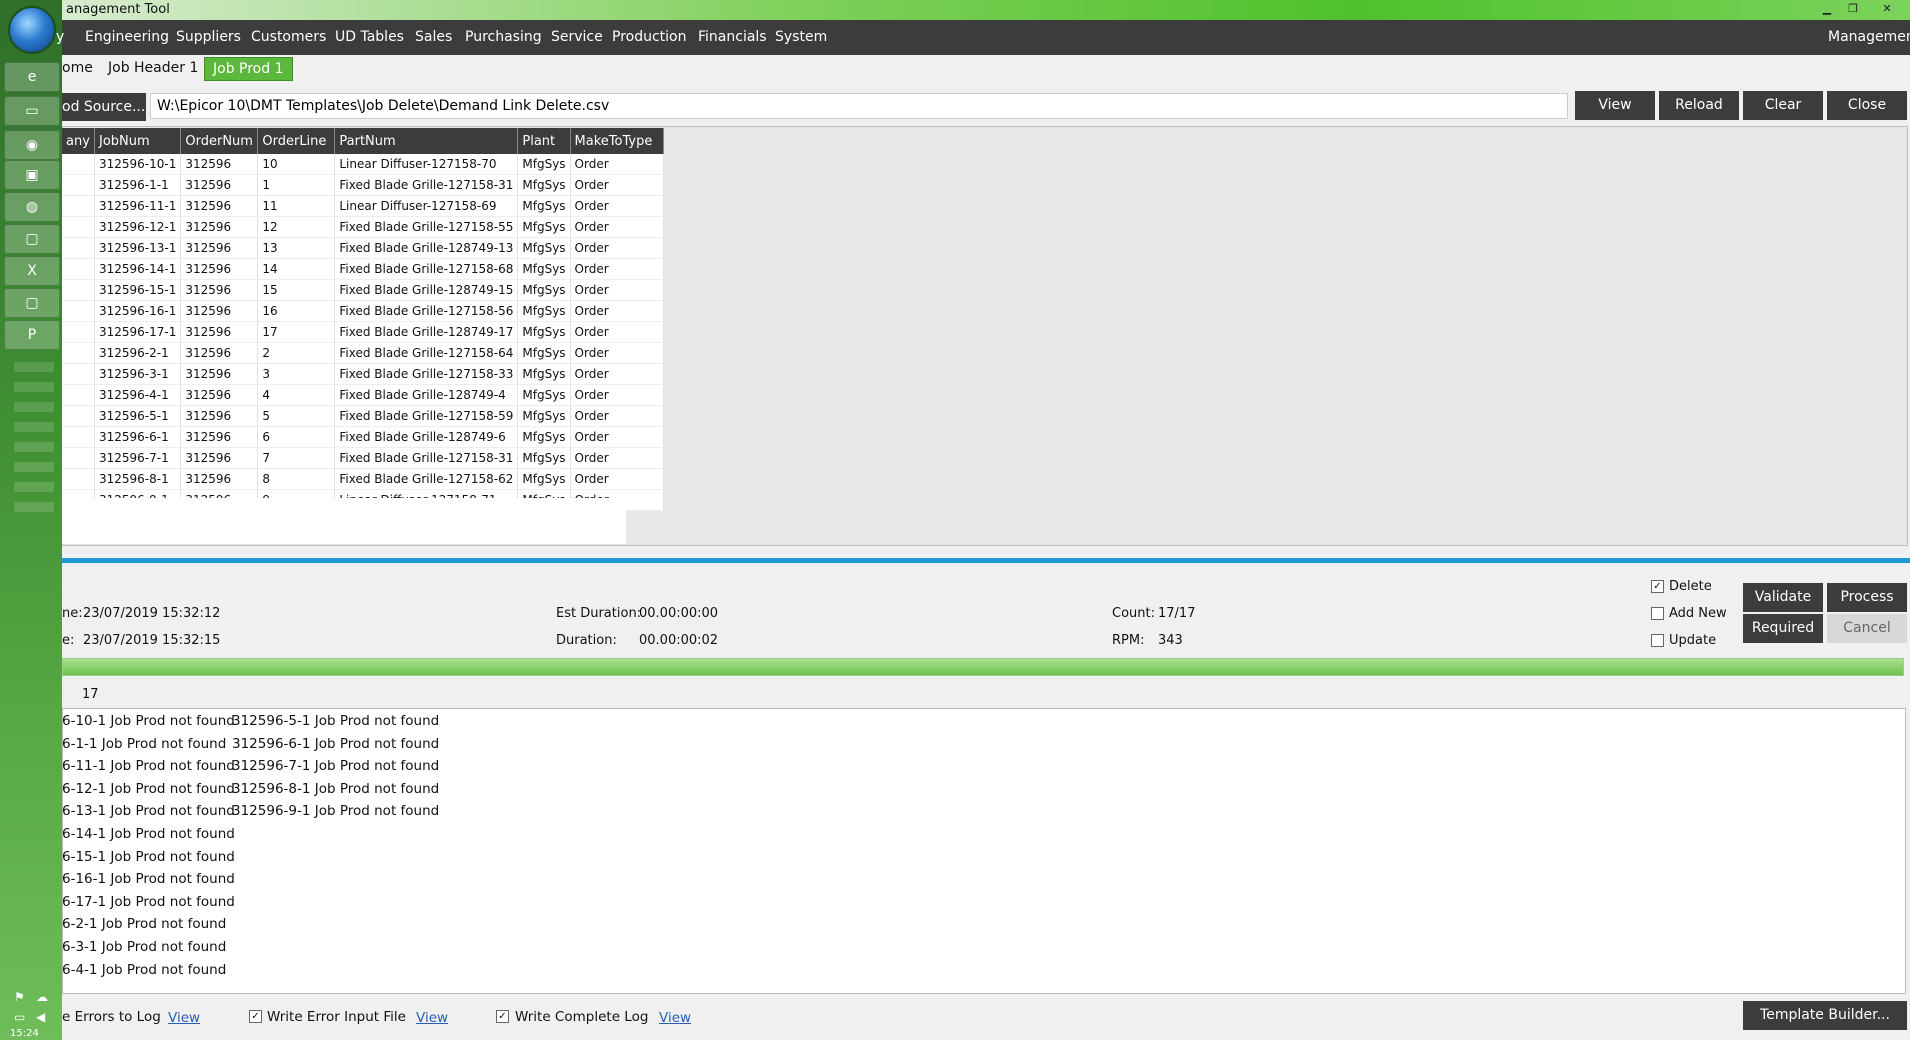 This screenshot has height=1040, width=1910. What do you see at coordinates (153, 68) in the screenshot?
I see `tab-job-header: Job Header 1` at bounding box center [153, 68].